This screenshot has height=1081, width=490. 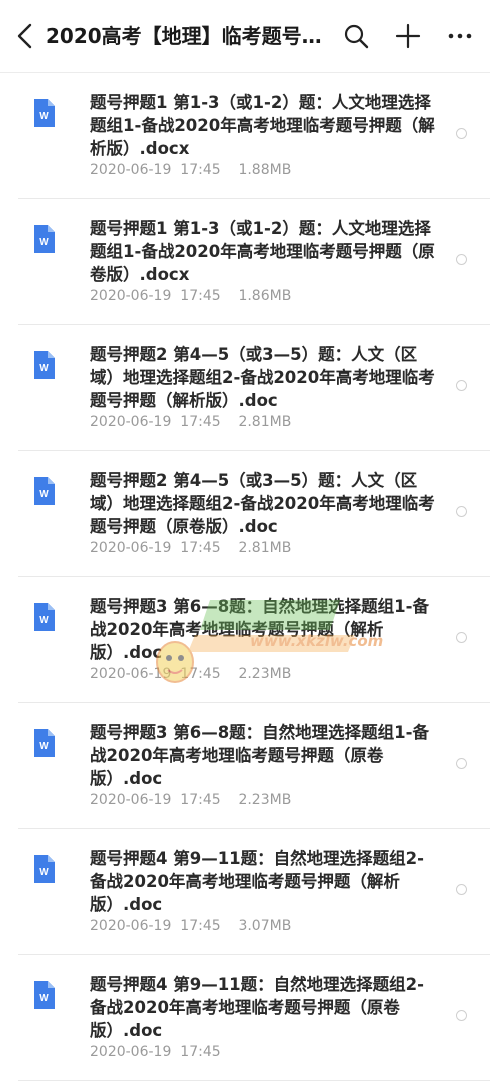 I want to click on search-icon, so click(x=356, y=36).